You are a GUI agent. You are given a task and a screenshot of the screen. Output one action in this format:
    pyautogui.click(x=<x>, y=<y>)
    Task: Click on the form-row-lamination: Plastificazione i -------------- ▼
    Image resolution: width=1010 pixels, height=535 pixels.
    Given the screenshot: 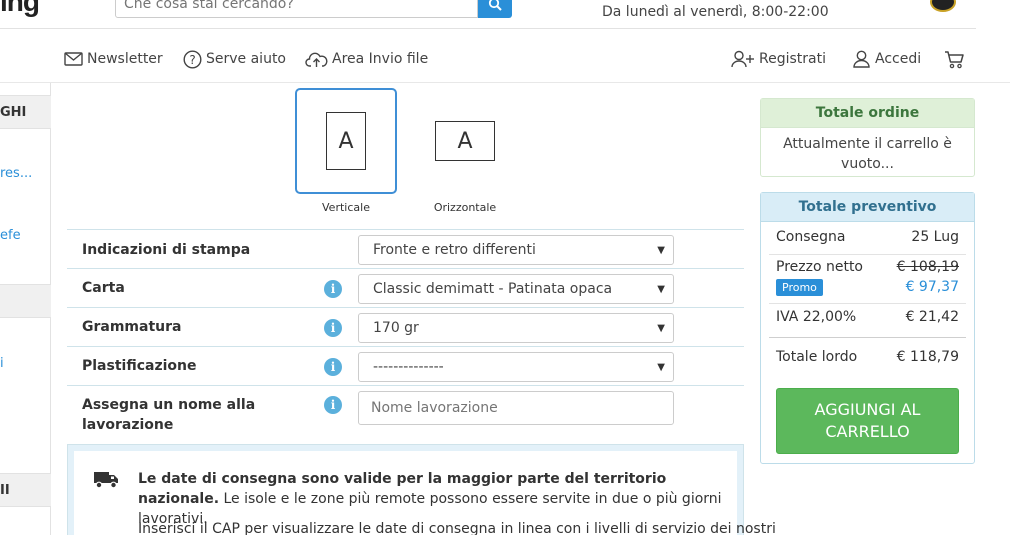 What is the action you would take?
    pyautogui.click(x=405, y=365)
    